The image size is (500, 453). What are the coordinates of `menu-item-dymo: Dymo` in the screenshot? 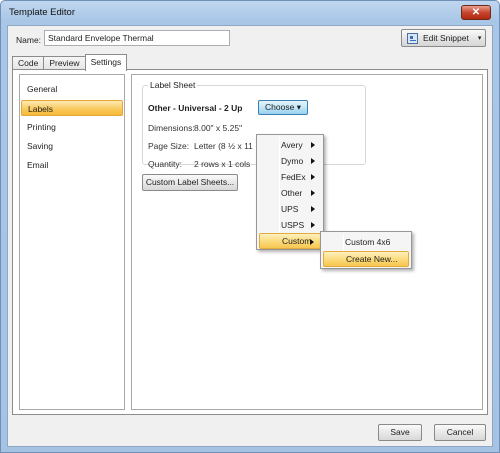 It's located at (290, 161).